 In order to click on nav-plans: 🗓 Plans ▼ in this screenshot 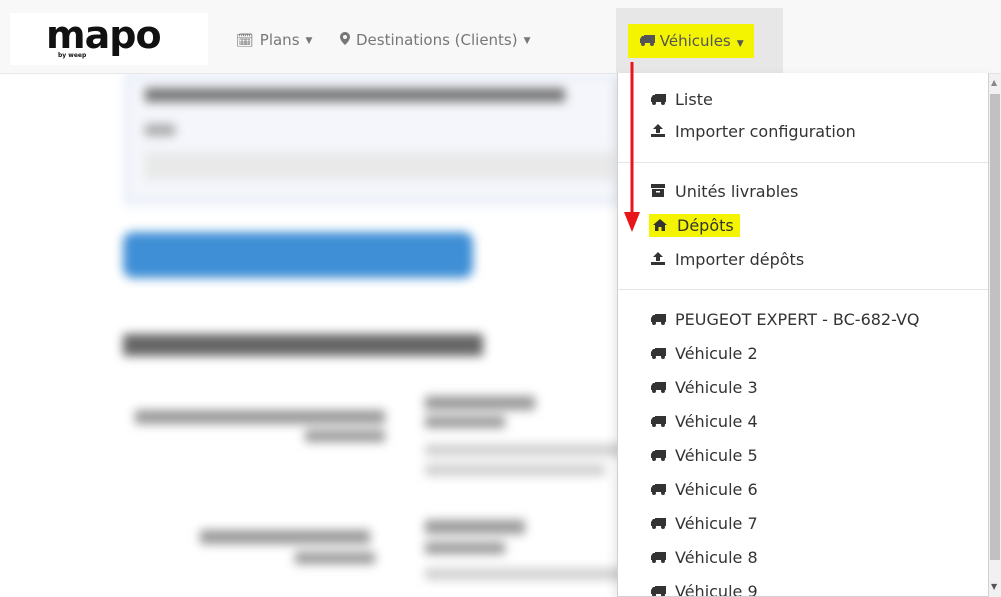, I will do `click(274, 40)`.